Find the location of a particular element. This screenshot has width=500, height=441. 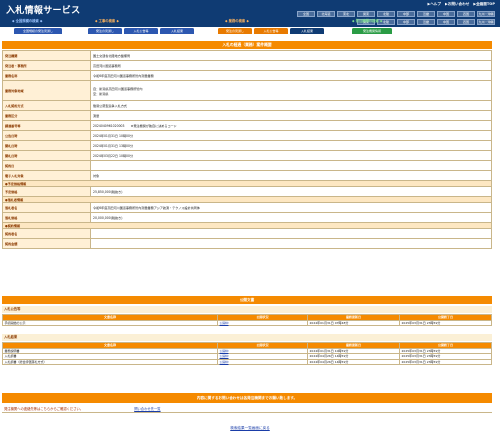

tab-org-info: 発注機関情報 is located at coordinates (372, 31).